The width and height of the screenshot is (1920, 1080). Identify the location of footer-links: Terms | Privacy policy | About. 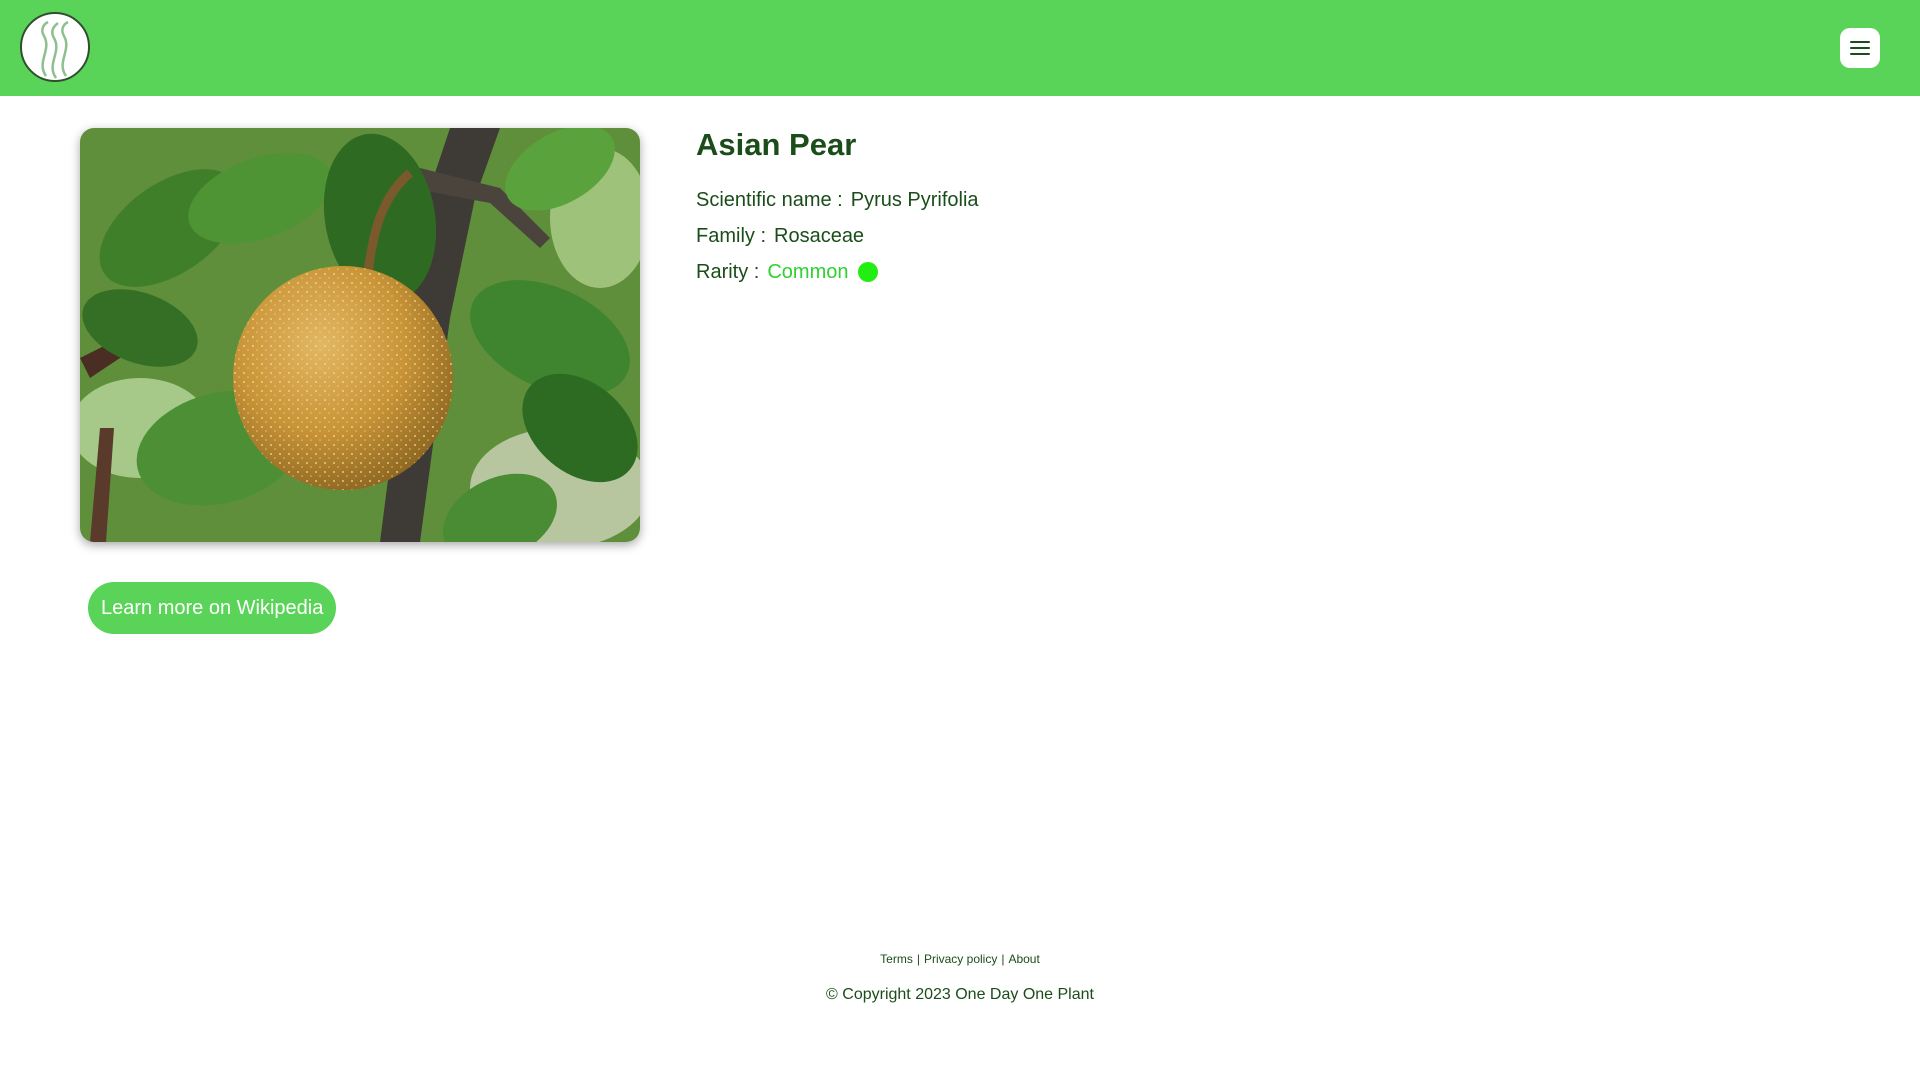
(960, 959).